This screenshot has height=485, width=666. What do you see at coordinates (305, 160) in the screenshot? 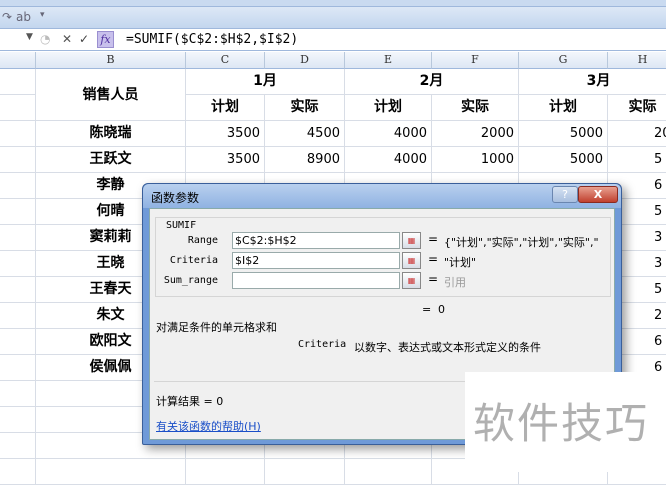
I see `value-cell: 8900` at bounding box center [305, 160].